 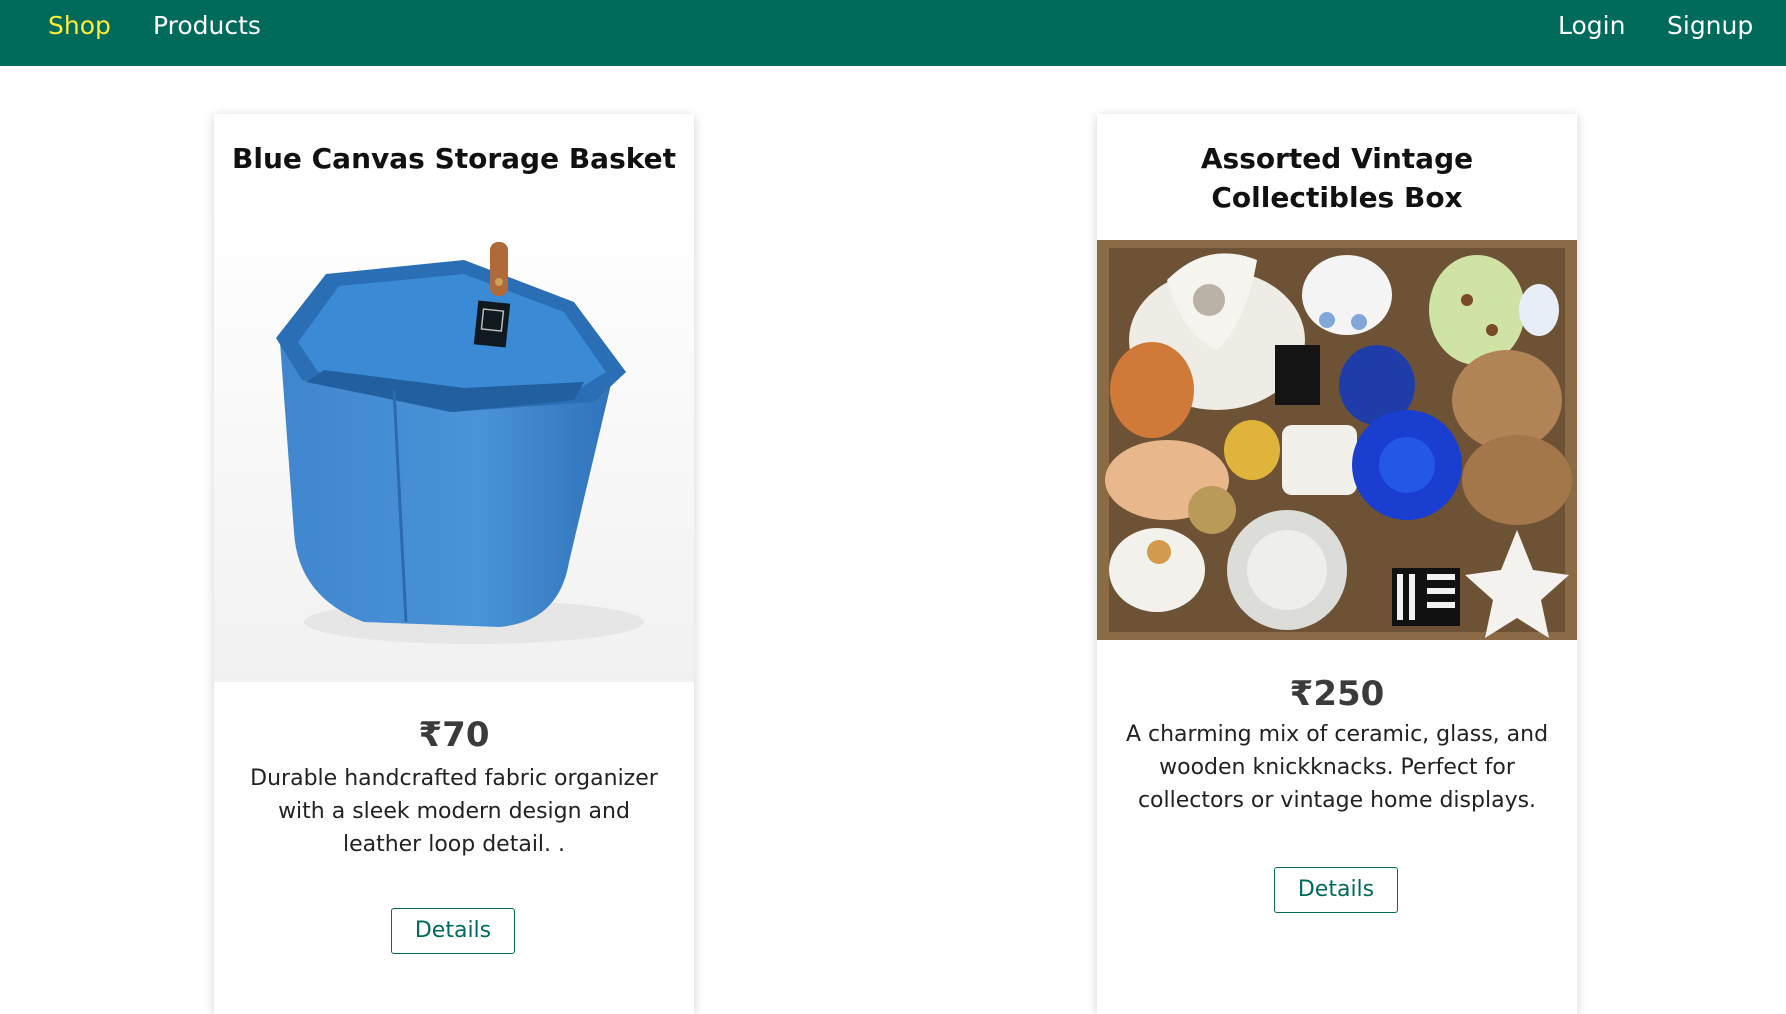 What do you see at coordinates (454, 735) in the screenshot?
I see `product-price: ₹70` at bounding box center [454, 735].